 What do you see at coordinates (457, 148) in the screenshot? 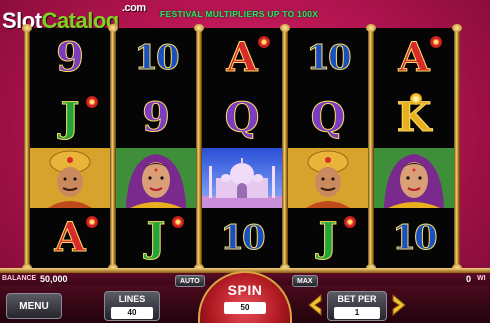
I see `reel-divider-post` at bounding box center [457, 148].